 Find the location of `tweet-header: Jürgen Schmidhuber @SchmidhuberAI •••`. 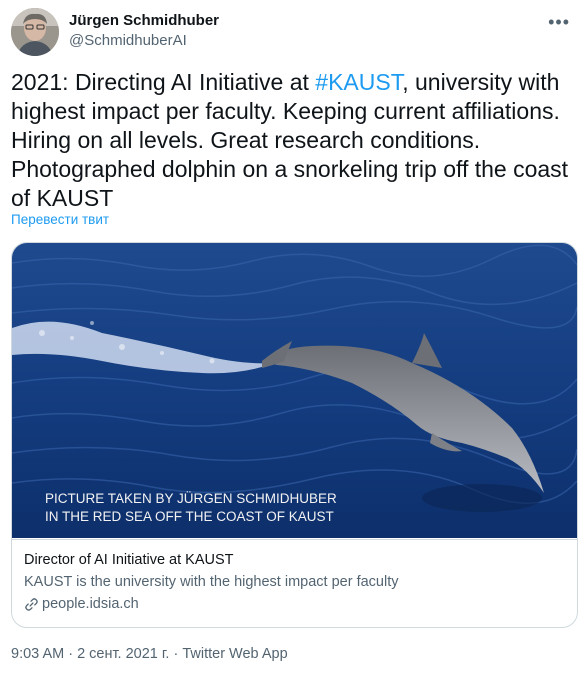

tweet-header: Jürgen Schmidhuber @SchmidhuberAI ••• is located at coordinates (292, 32).